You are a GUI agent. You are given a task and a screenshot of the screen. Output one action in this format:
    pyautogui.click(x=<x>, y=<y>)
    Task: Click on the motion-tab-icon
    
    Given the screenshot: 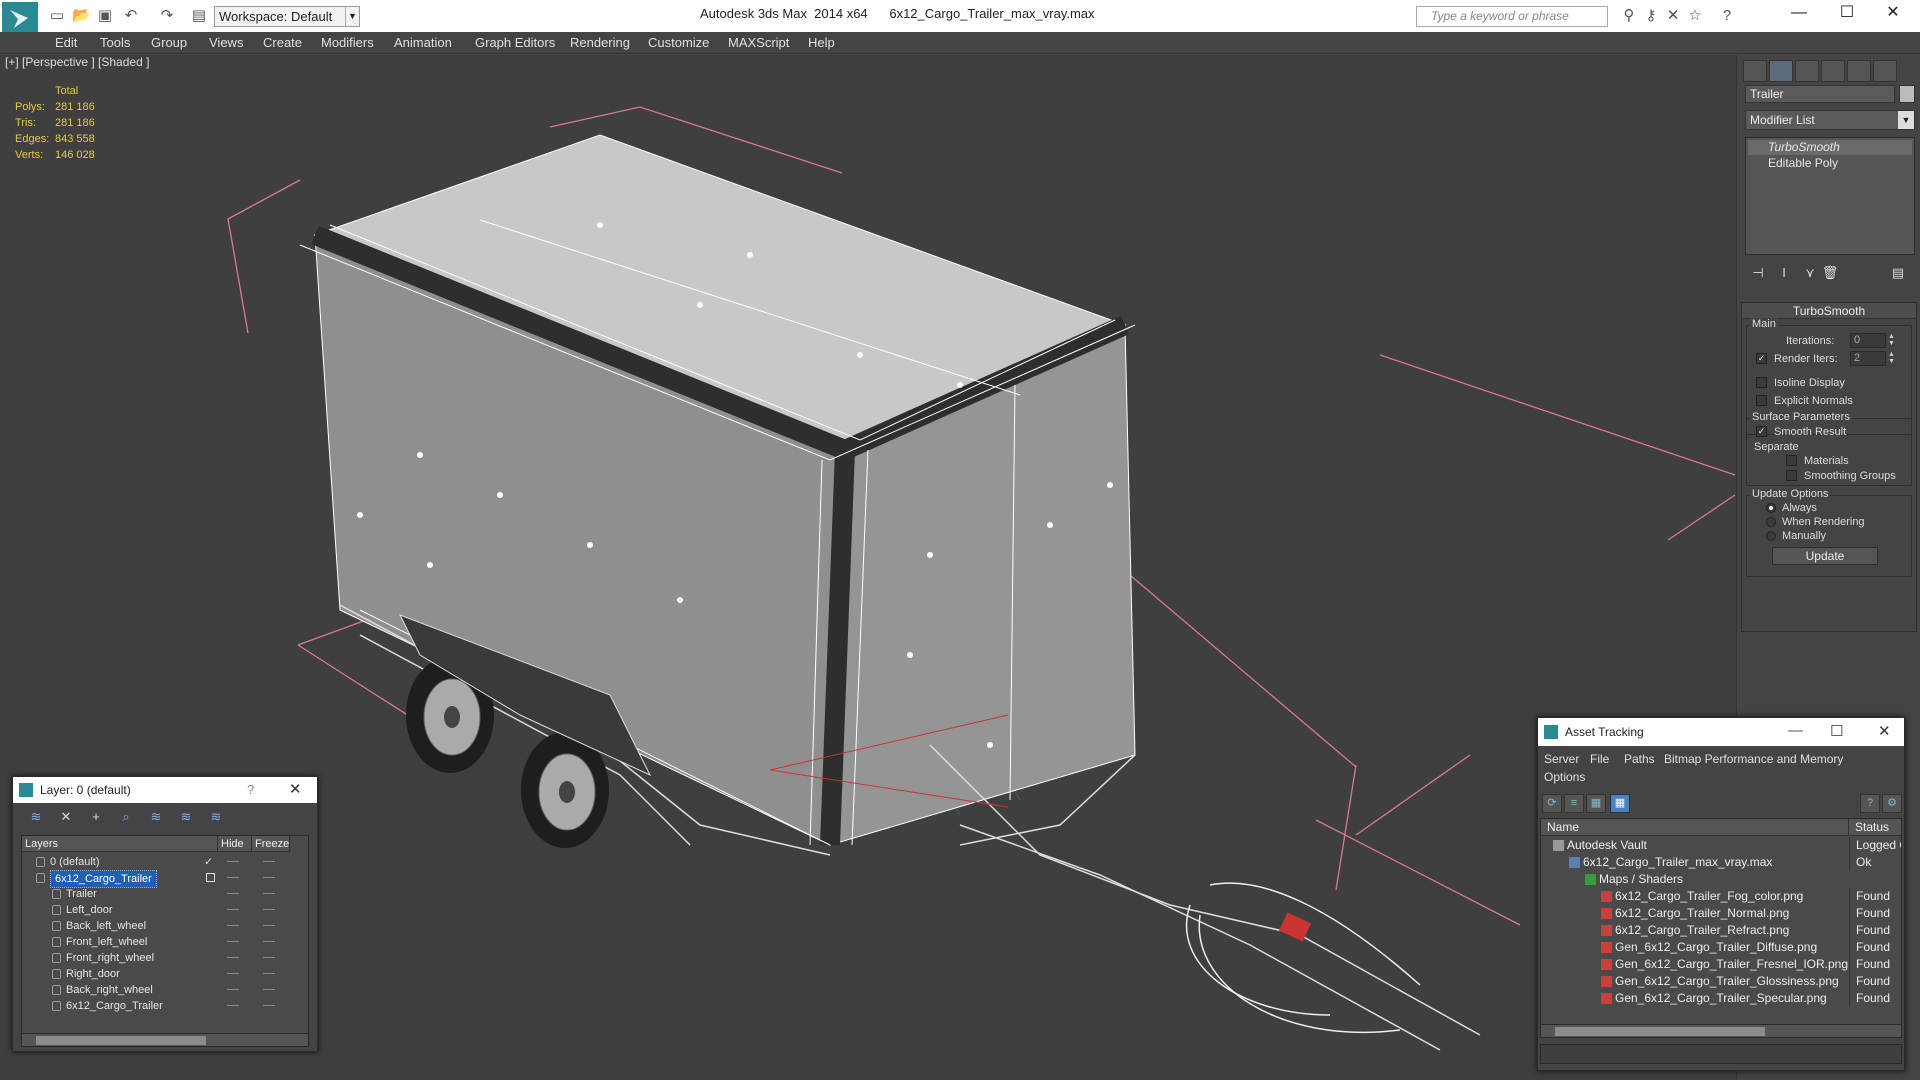 What is the action you would take?
    pyautogui.click(x=1833, y=71)
    